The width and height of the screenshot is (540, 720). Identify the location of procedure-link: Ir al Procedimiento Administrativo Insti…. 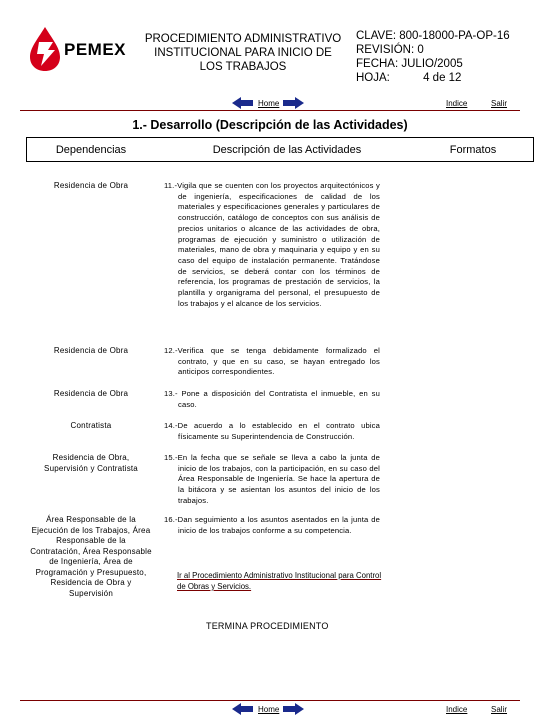
(281, 581).